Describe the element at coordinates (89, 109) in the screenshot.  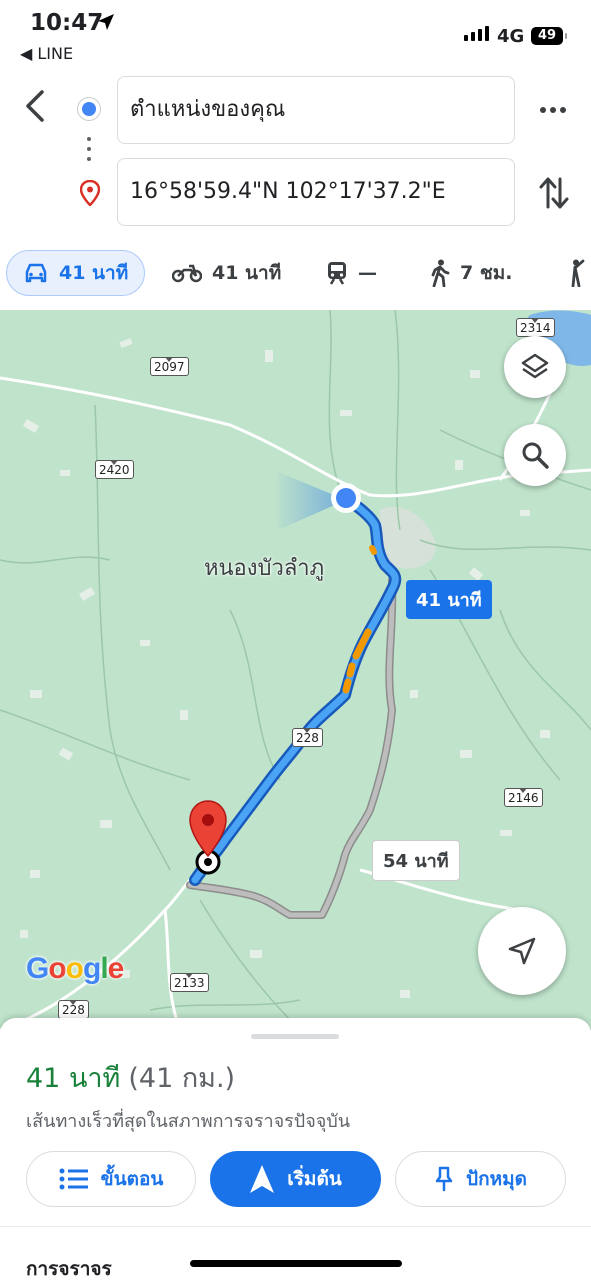
I see `origin-dot-icon` at that location.